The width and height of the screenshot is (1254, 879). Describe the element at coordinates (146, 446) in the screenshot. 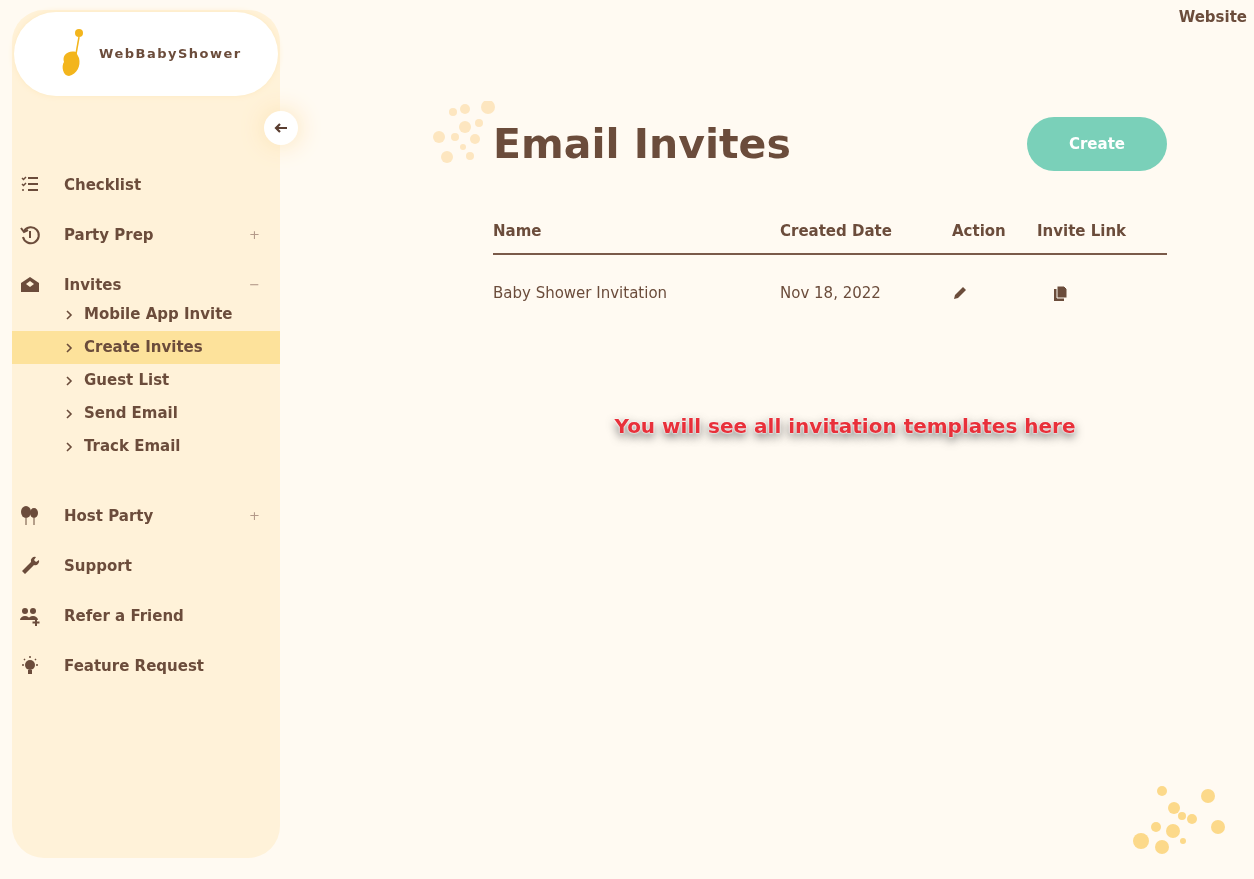

I see `subnav-item: Track Email` at that location.